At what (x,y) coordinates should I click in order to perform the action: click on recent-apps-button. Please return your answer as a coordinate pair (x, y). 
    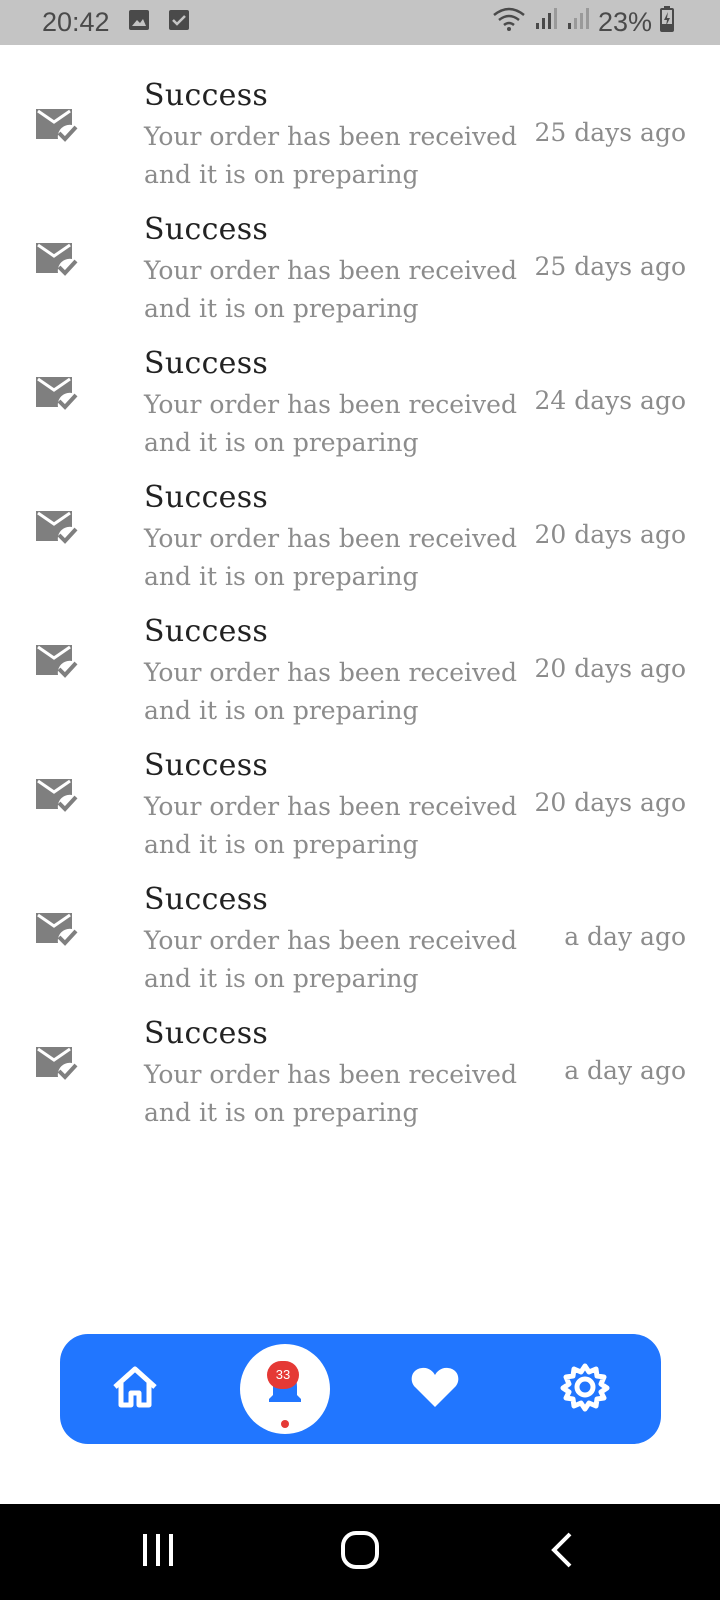
    Looking at the image, I should click on (158, 1552).